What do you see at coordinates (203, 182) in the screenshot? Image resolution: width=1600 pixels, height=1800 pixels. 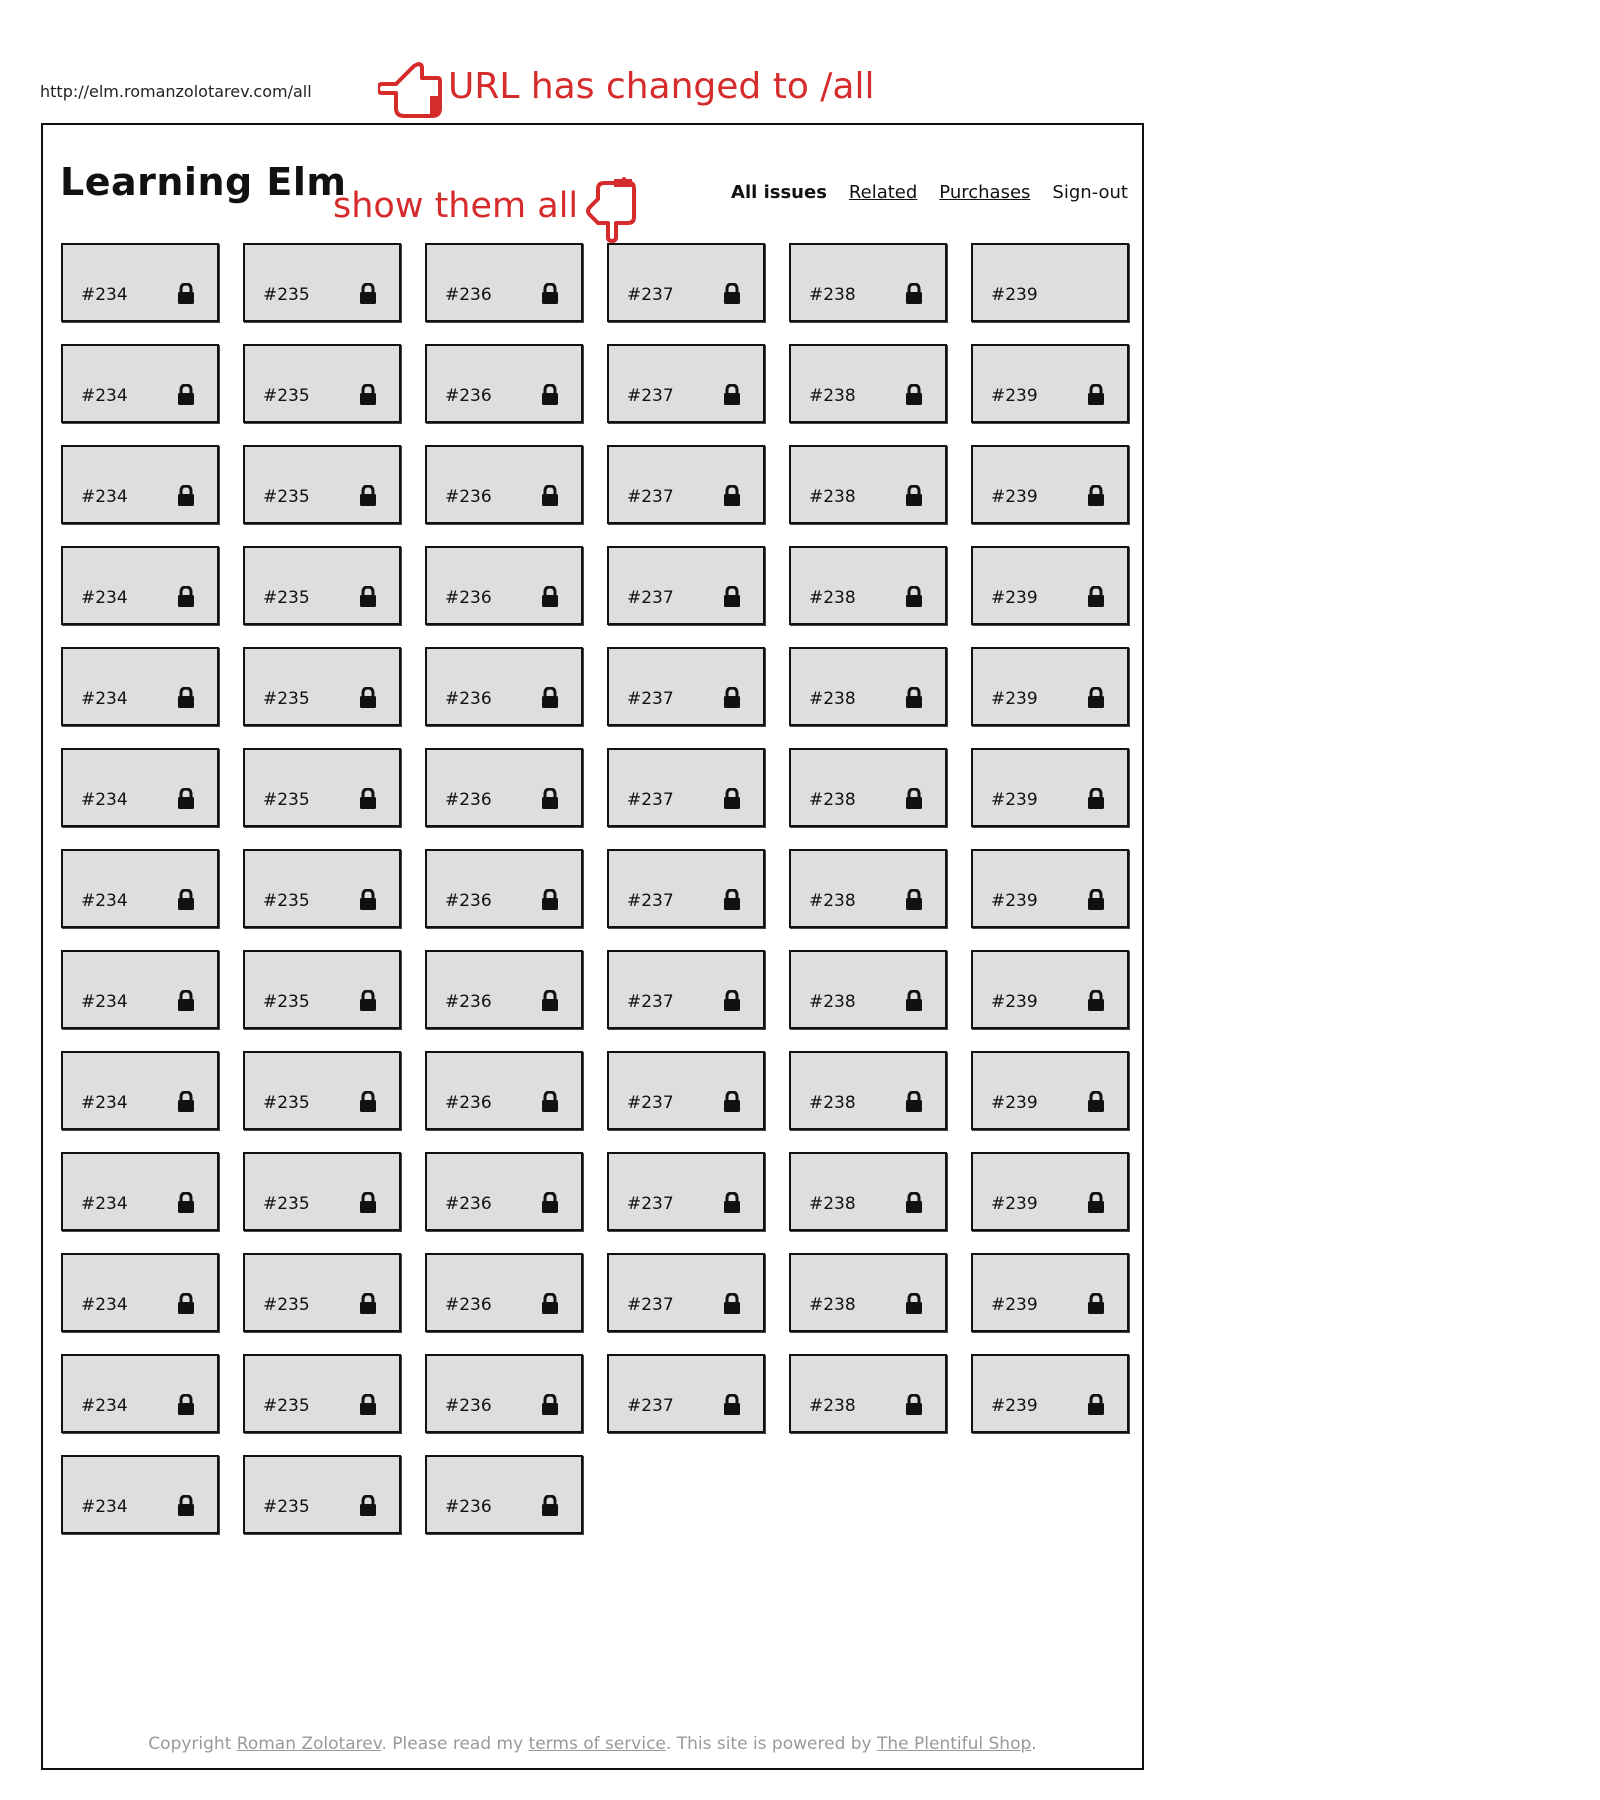 I see `site-logo: Learning Elm` at bounding box center [203, 182].